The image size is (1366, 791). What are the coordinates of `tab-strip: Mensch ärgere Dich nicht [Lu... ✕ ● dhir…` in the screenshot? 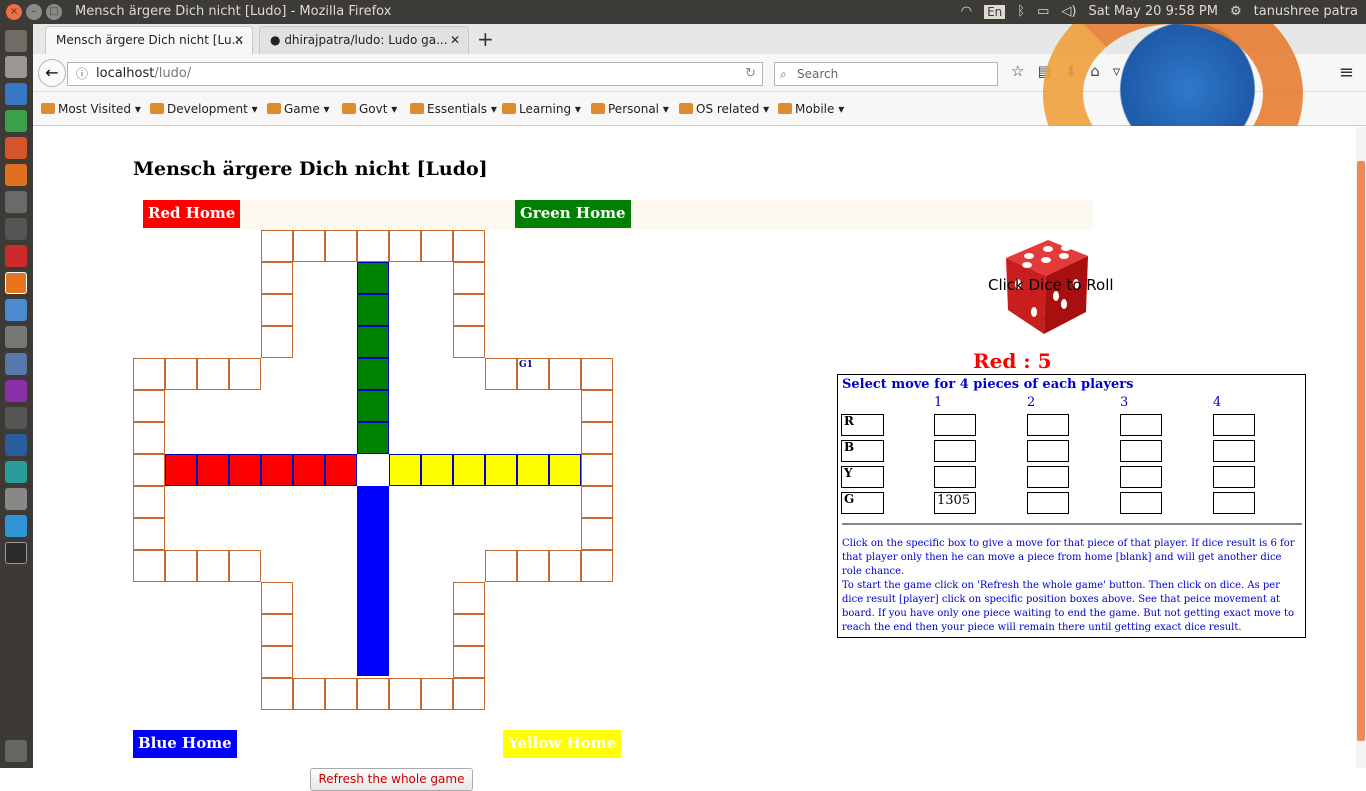 It's located at (699, 39).